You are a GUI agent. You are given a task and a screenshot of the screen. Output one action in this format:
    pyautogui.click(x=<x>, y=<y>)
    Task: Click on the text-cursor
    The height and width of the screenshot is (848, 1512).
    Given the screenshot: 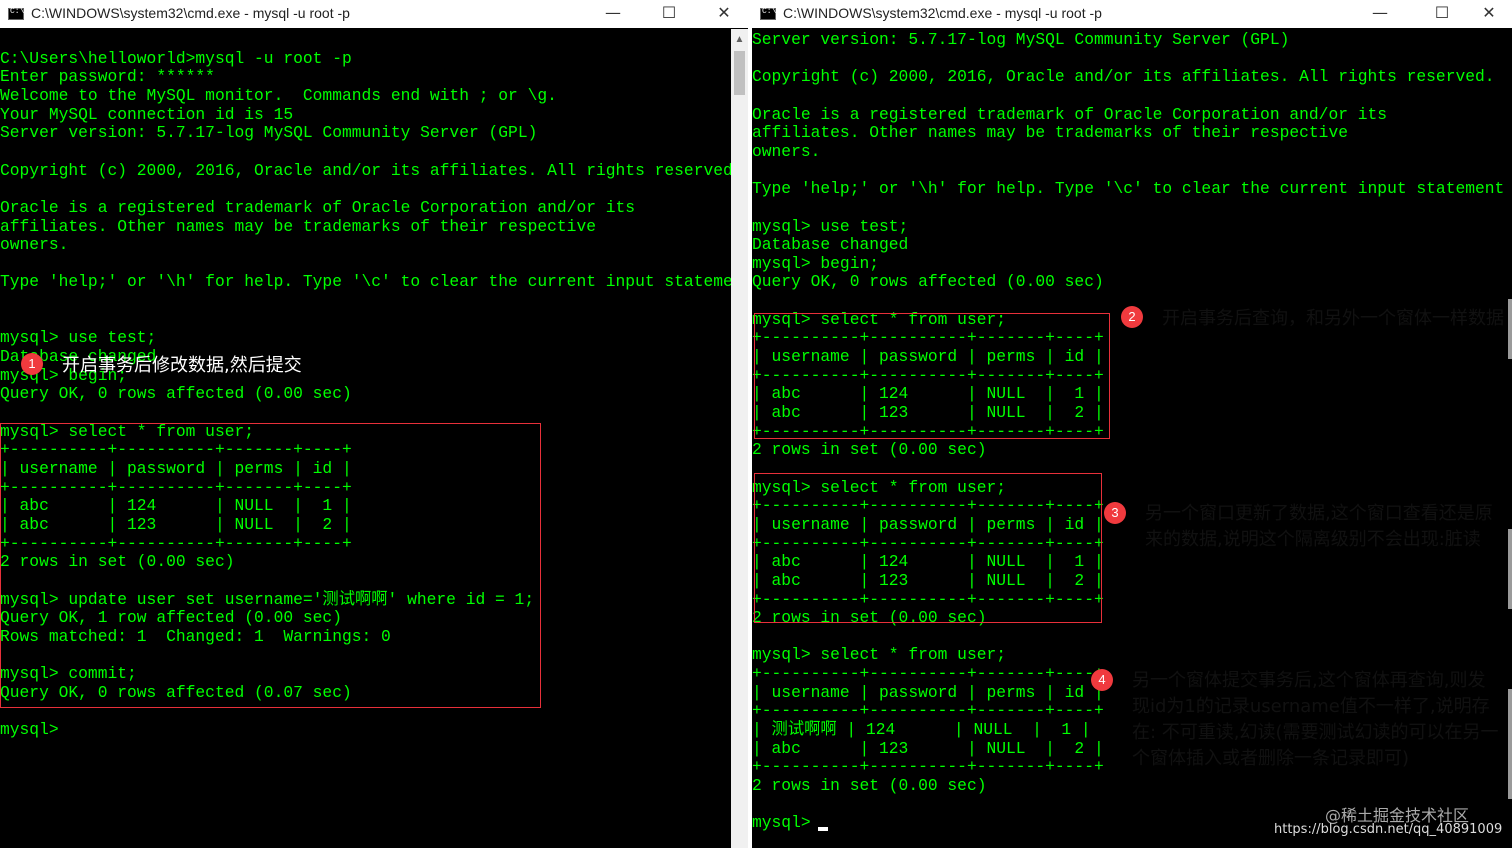 What is the action you would take?
    pyautogui.click(x=823, y=829)
    